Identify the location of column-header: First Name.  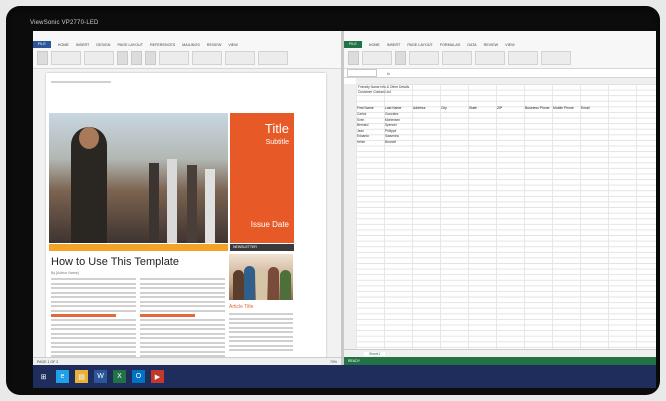
(370, 108).